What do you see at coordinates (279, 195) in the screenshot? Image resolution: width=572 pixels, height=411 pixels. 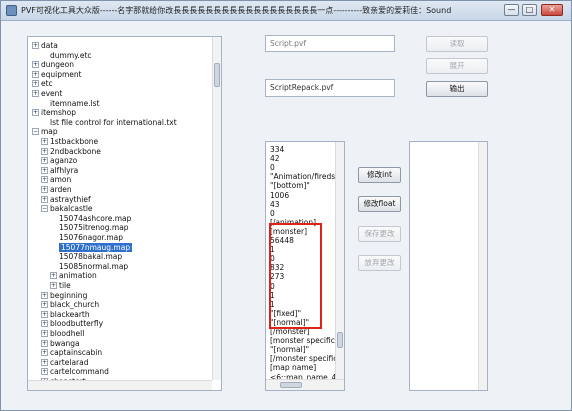 I see `content-line: 1006` at bounding box center [279, 195].